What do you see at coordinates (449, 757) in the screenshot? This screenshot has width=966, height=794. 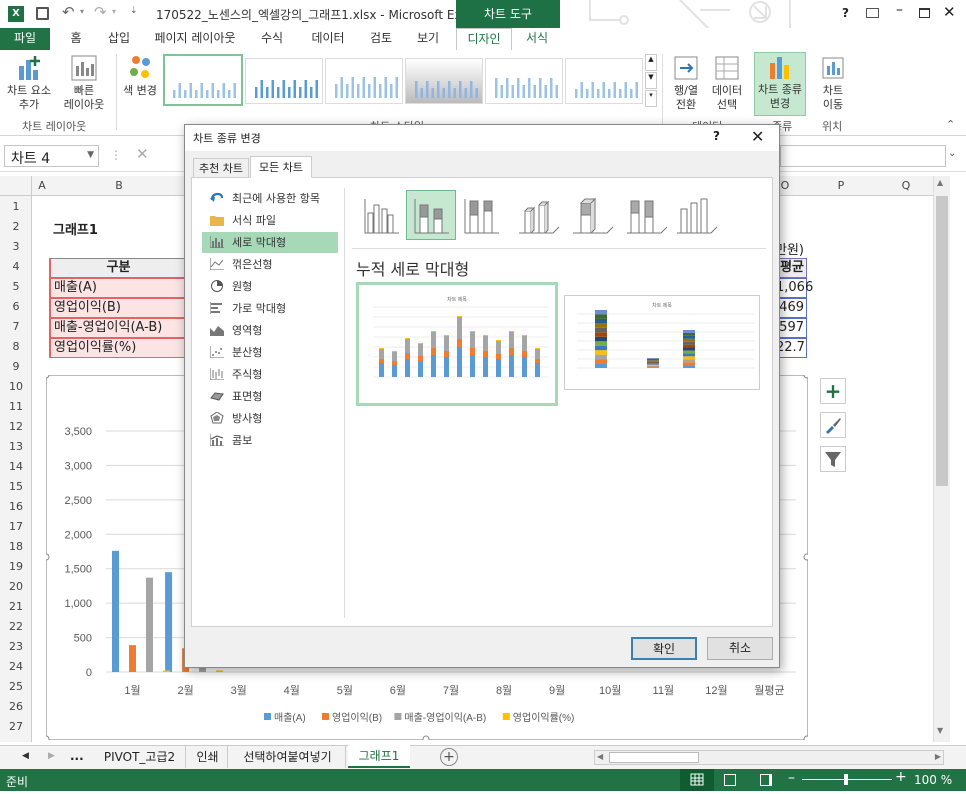 I see `new-sheet-button: +` at bounding box center [449, 757].